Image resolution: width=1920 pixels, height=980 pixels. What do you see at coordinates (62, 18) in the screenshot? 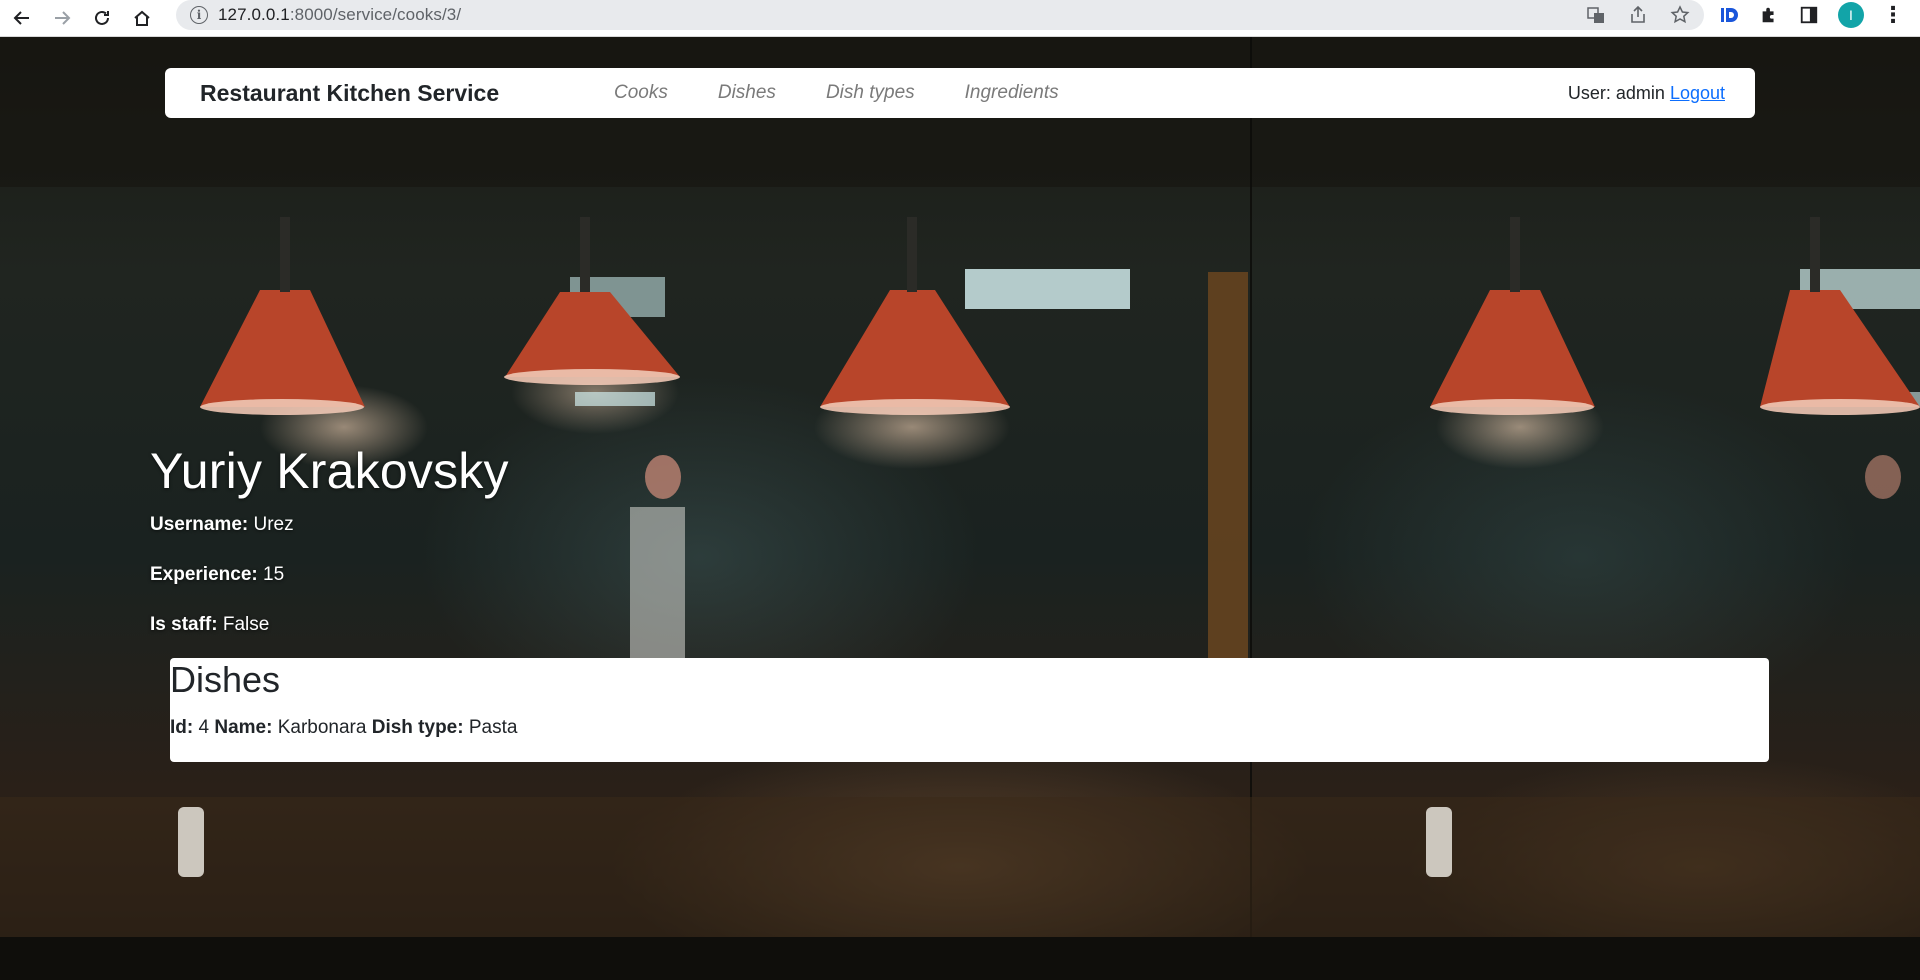
I see `forward-icon` at bounding box center [62, 18].